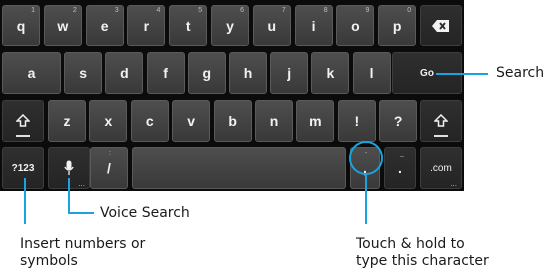  I want to click on key-a-label: a, so click(31, 73).